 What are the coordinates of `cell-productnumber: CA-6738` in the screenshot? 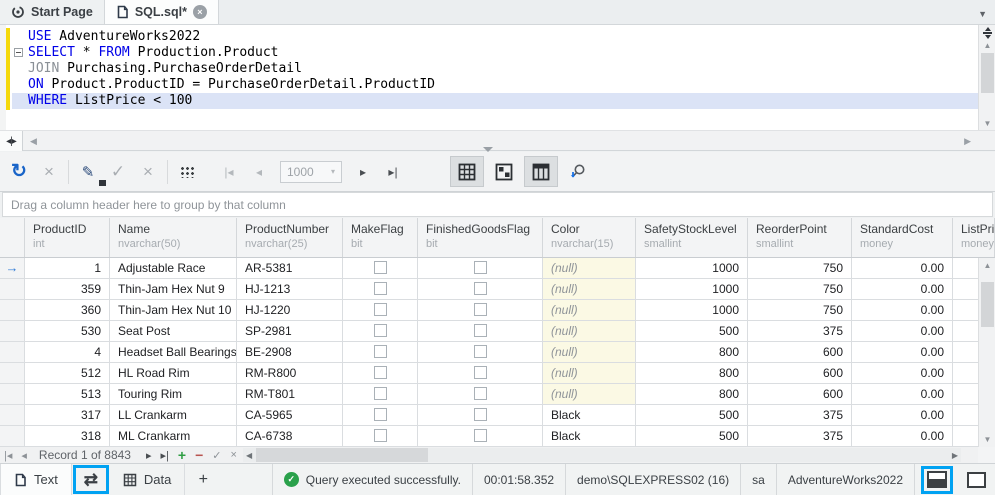 It's located at (290, 436).